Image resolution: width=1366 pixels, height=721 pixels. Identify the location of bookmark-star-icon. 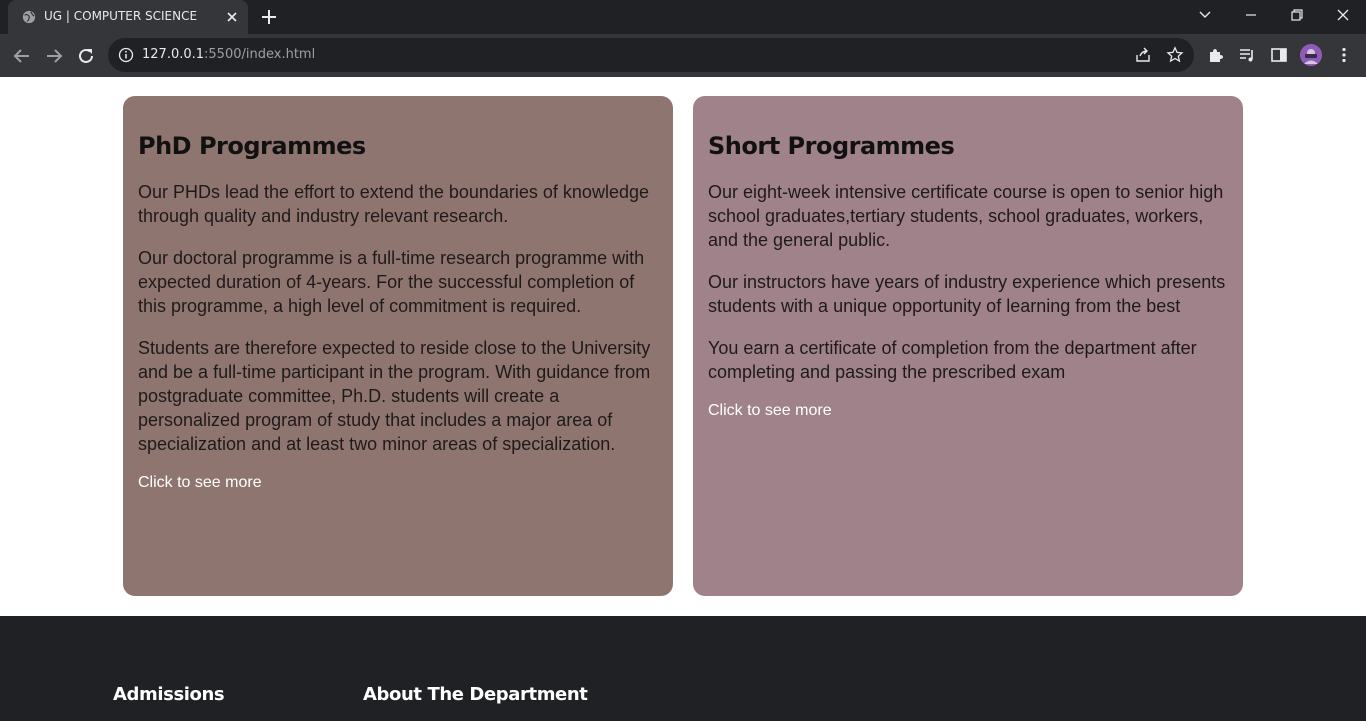
(1175, 55).